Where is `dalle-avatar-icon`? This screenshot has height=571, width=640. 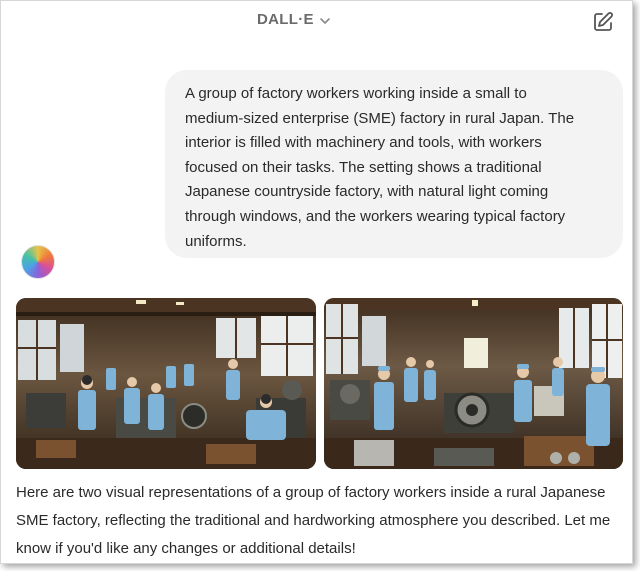 dalle-avatar-icon is located at coordinates (38, 262).